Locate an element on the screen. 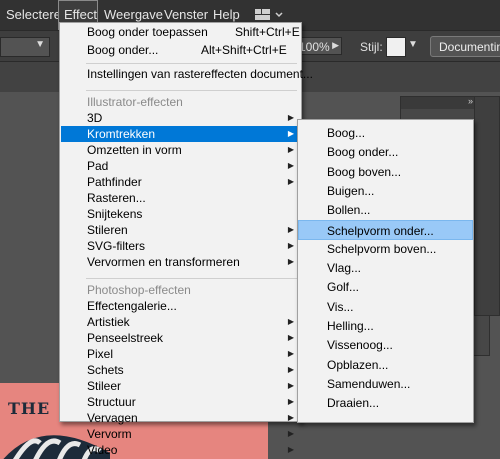 The height and width of the screenshot is (459, 500). menu-item-vervormen-en-transformeren: Vervormen en transformeren ▶ is located at coordinates (180, 262).